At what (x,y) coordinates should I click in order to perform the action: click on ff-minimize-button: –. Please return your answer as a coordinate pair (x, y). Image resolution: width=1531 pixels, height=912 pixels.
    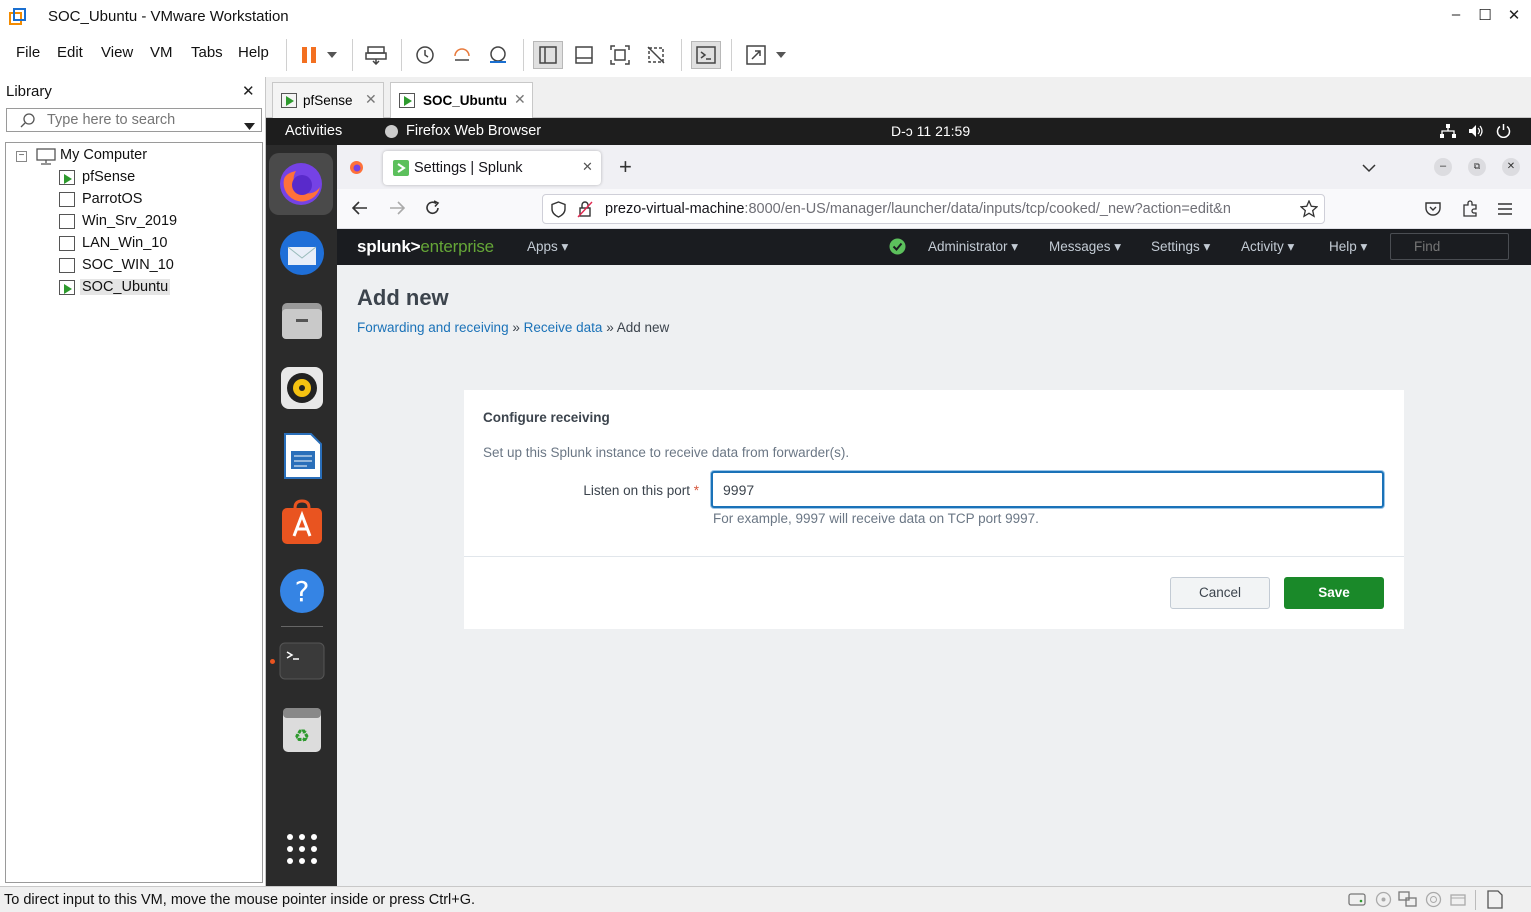
    Looking at the image, I should click on (1443, 167).